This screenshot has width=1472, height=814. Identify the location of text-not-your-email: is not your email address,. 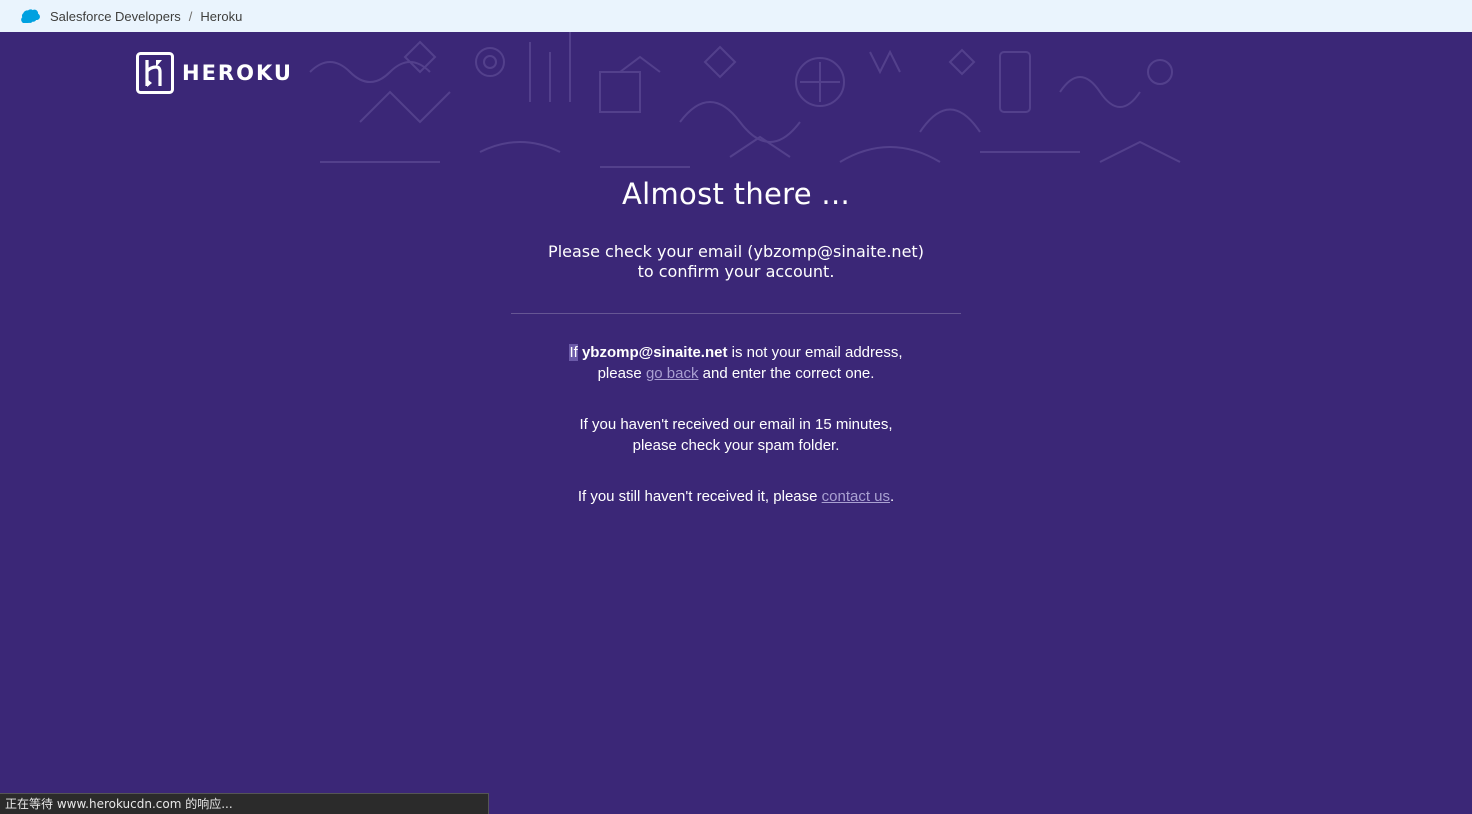
(815, 352).